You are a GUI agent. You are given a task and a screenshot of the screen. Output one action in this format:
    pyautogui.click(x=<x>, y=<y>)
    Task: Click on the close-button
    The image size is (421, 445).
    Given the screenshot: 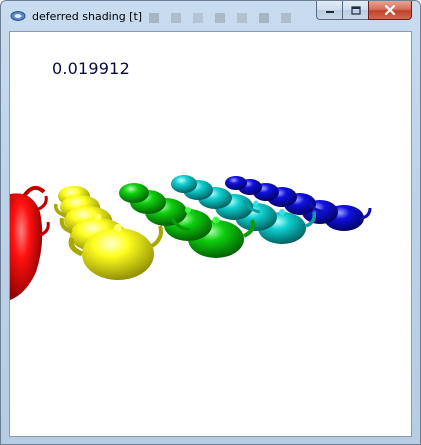 What is the action you would take?
    pyautogui.click(x=390, y=10)
    